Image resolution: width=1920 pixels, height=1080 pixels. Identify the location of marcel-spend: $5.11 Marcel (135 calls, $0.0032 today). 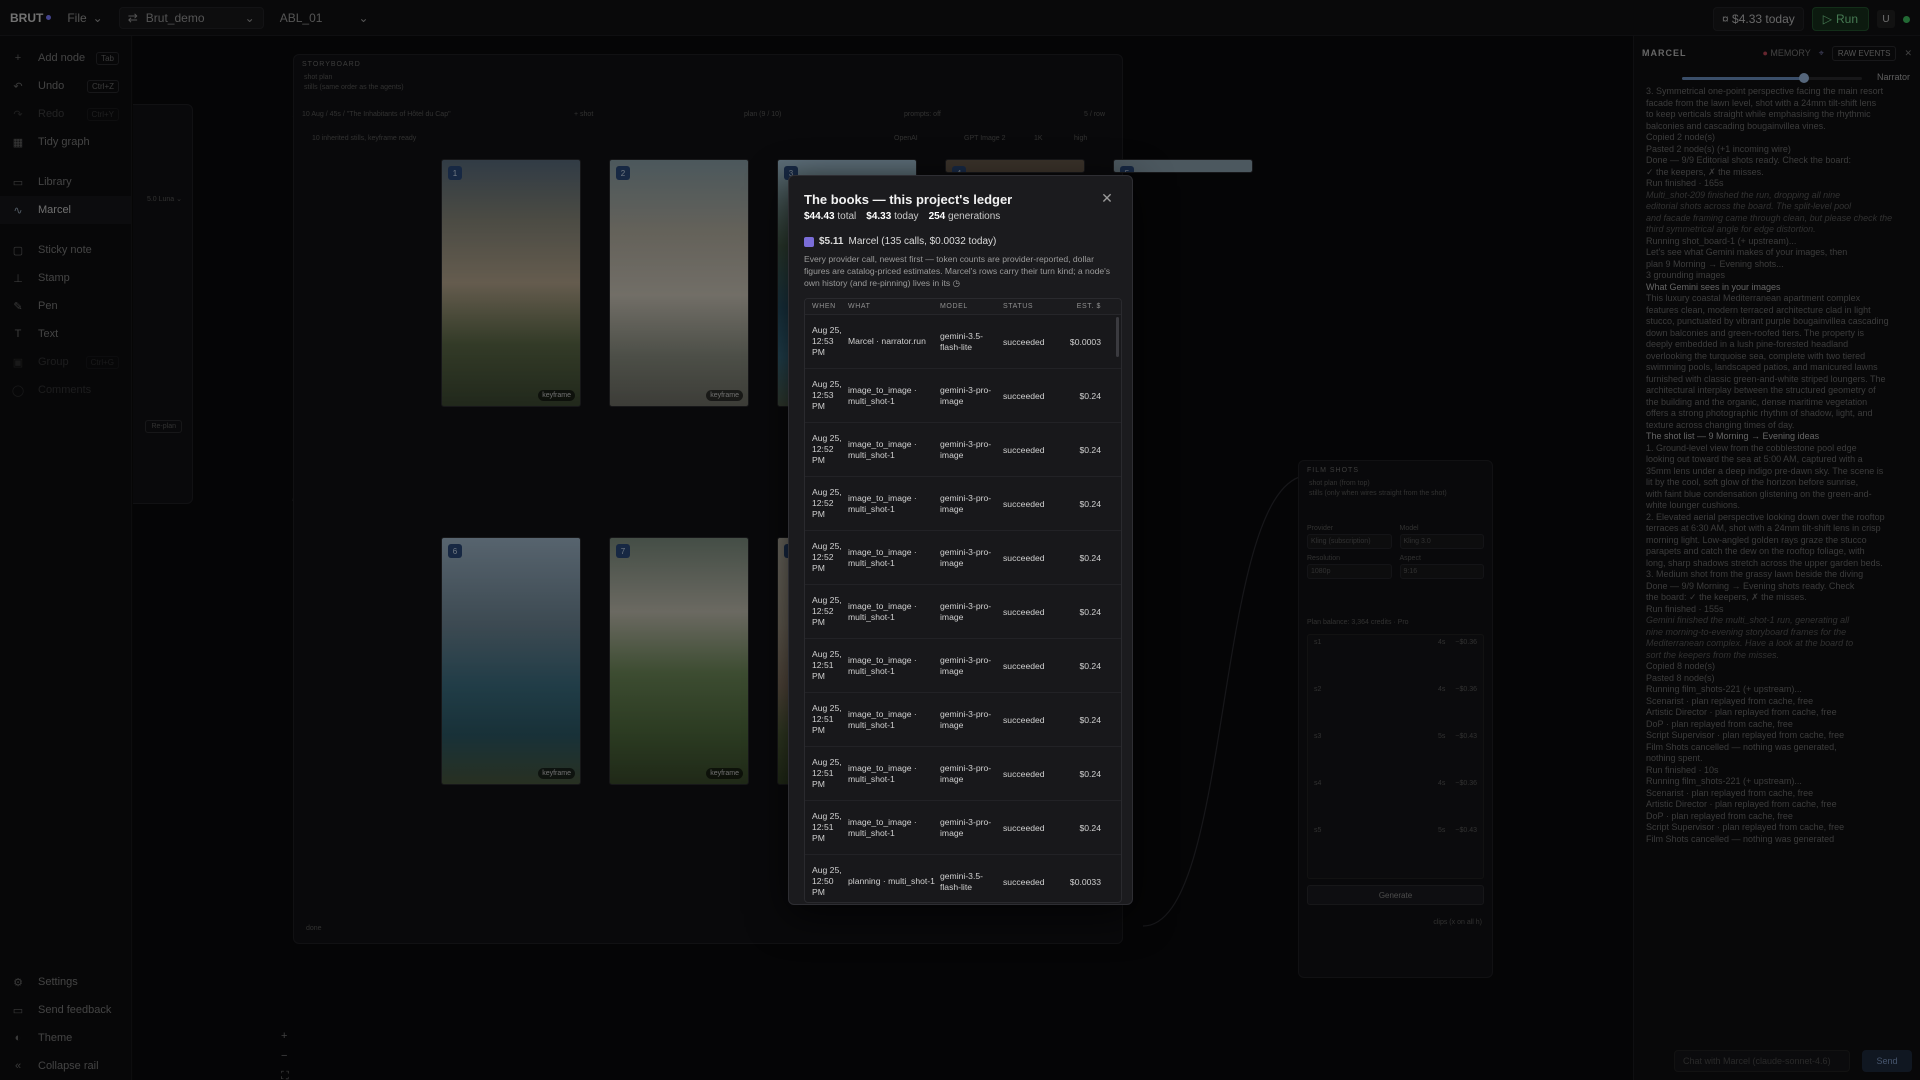
(960, 241).